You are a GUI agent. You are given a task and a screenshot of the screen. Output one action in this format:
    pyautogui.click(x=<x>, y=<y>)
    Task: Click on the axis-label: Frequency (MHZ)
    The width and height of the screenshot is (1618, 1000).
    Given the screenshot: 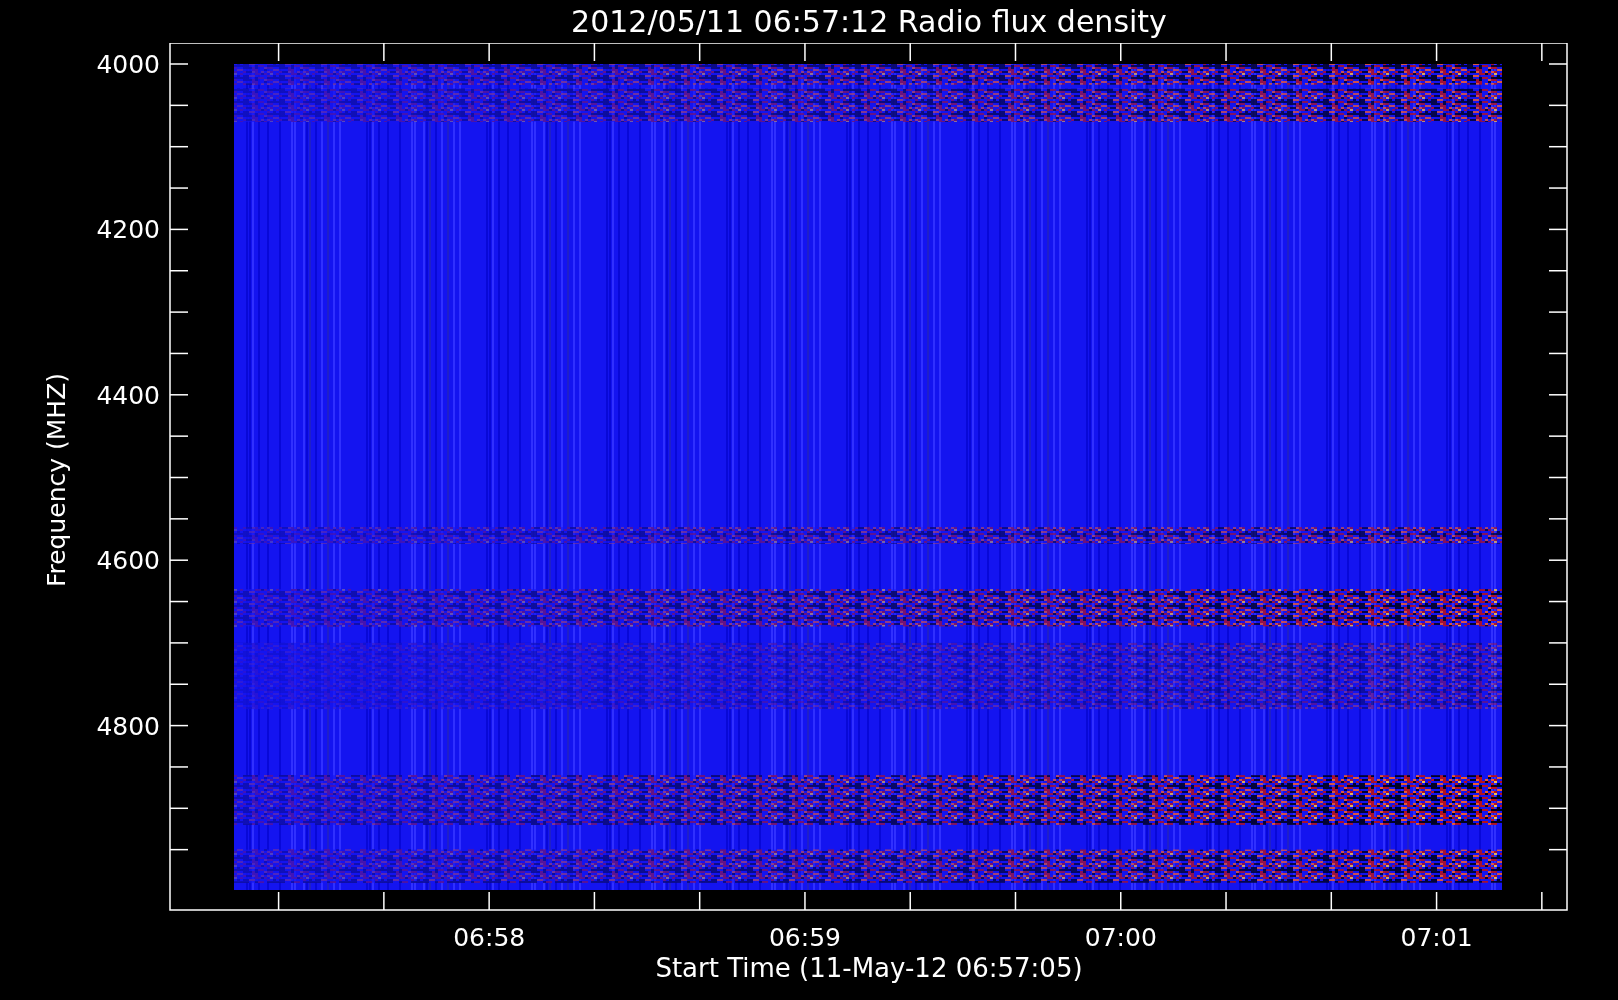 What is the action you would take?
    pyautogui.click(x=56, y=480)
    